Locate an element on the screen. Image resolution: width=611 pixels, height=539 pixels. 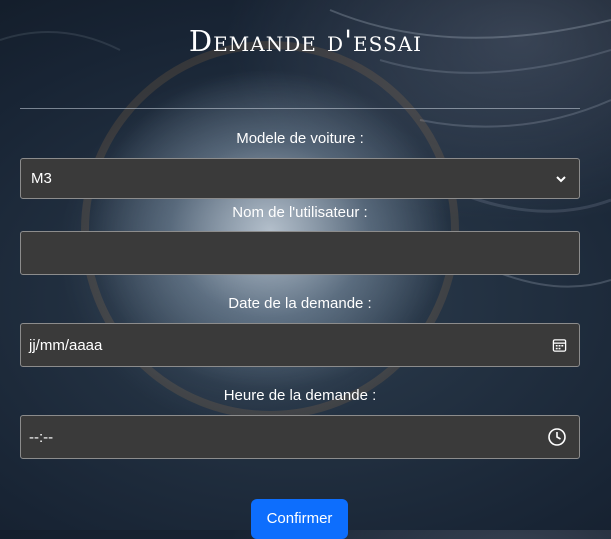
model-select: M3 is located at coordinates (300, 178).